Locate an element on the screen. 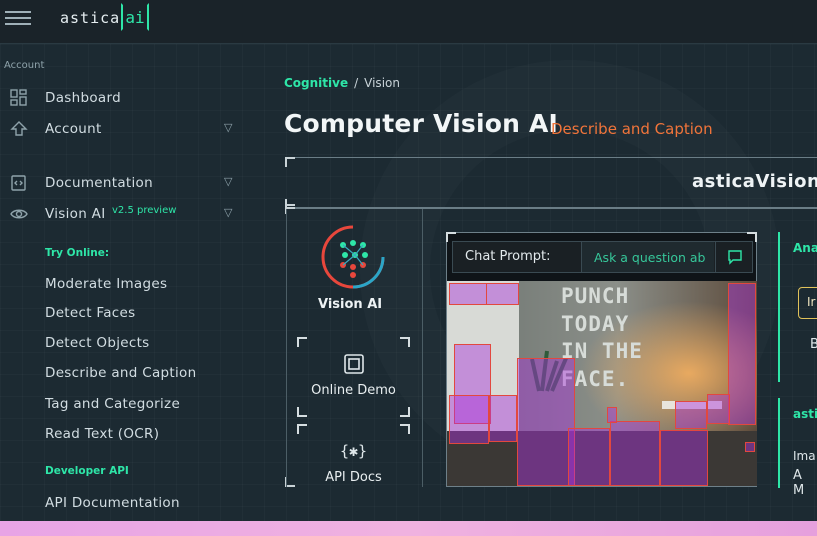  astica-card-line: Ima is located at coordinates (804, 456).